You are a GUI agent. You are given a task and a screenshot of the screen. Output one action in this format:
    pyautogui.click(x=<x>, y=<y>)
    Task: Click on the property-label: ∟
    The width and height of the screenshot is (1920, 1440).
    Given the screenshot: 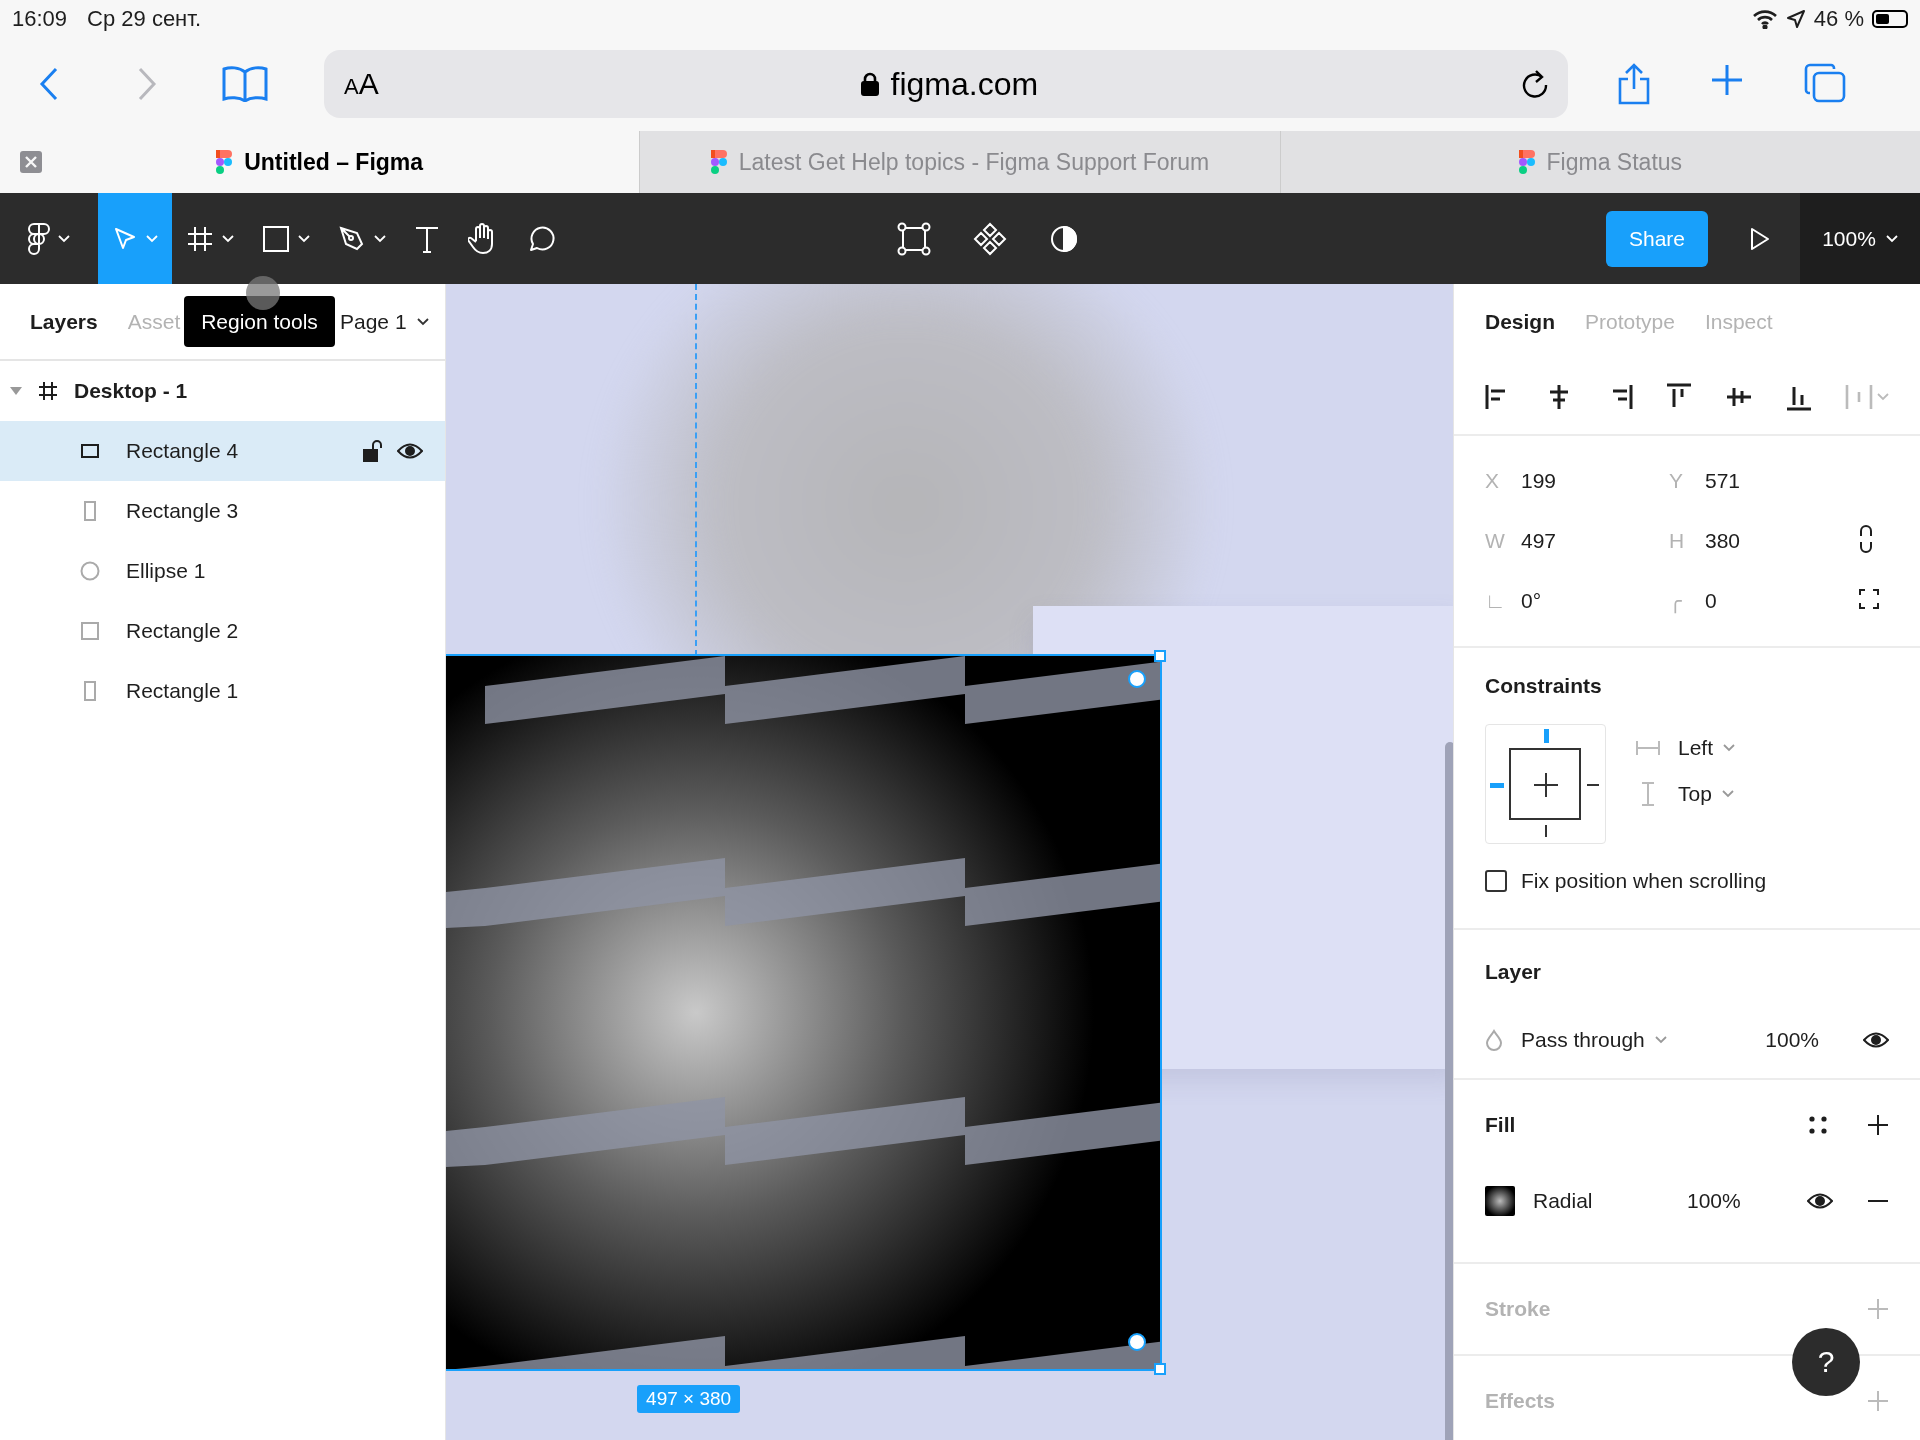 What is the action you would take?
    pyautogui.click(x=1496, y=601)
    